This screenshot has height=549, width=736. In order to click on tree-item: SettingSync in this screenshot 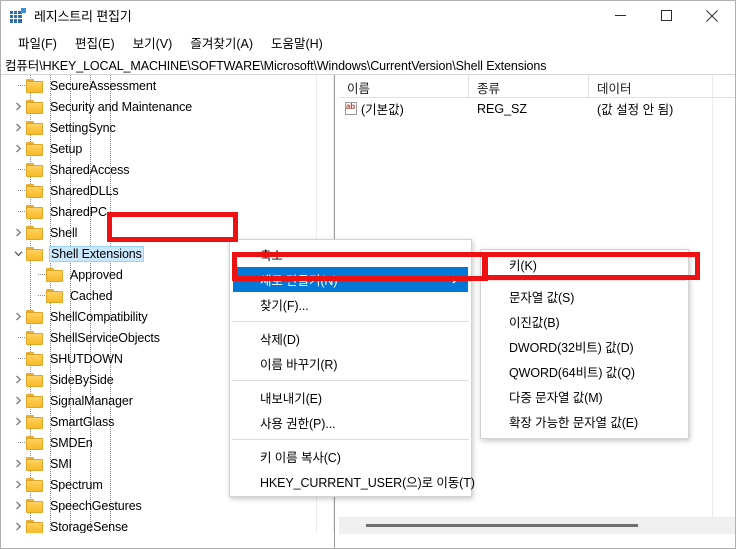, I will do `click(158, 127)`.